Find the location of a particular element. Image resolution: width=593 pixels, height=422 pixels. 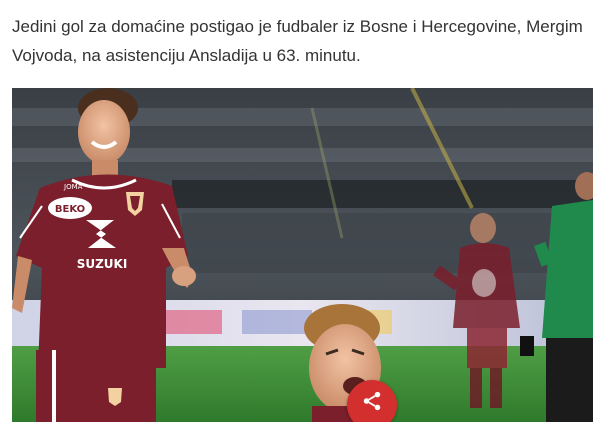

share-button is located at coordinates (372, 401).